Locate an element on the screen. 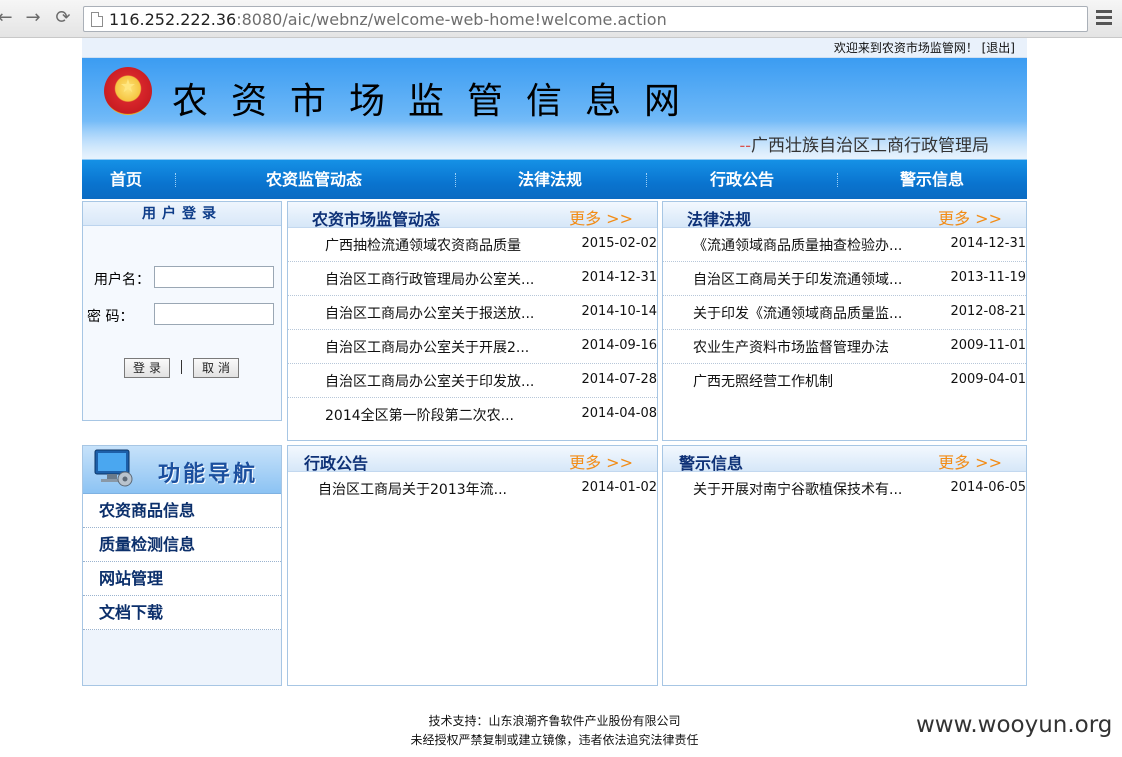 Image resolution: width=1122 pixels, height=757 pixels. news-date: 2014-10-14 is located at coordinates (619, 311).